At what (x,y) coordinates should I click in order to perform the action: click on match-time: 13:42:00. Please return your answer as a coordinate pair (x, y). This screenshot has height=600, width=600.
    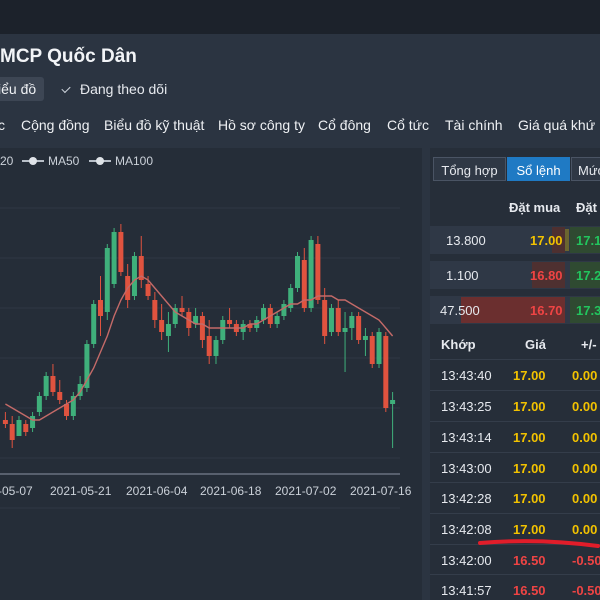
    Looking at the image, I should click on (466, 560).